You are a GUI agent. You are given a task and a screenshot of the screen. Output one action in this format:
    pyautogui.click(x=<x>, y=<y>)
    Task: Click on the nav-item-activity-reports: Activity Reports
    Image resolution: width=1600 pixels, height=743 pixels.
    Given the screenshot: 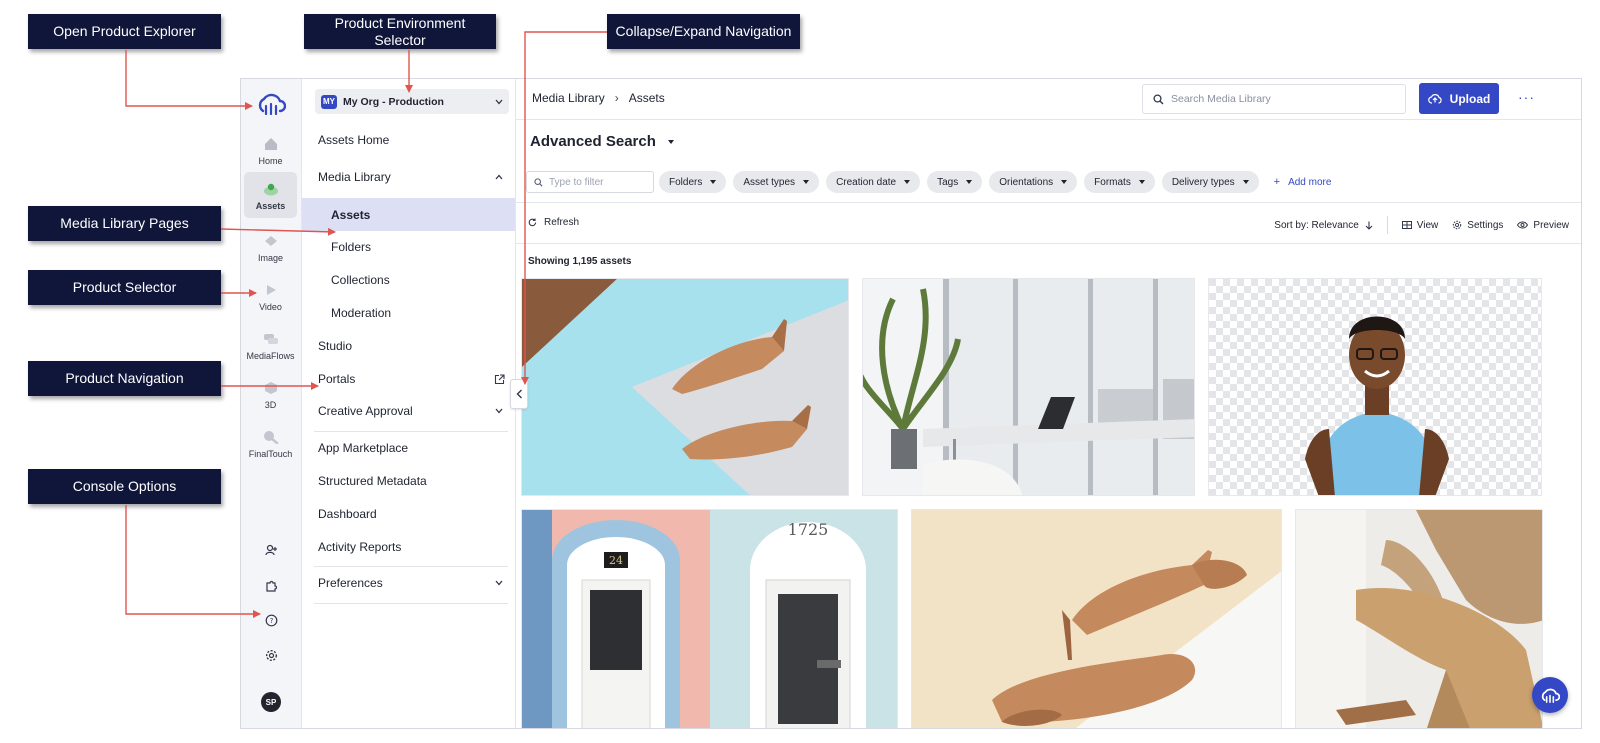 What is the action you would take?
    pyautogui.click(x=408, y=547)
    